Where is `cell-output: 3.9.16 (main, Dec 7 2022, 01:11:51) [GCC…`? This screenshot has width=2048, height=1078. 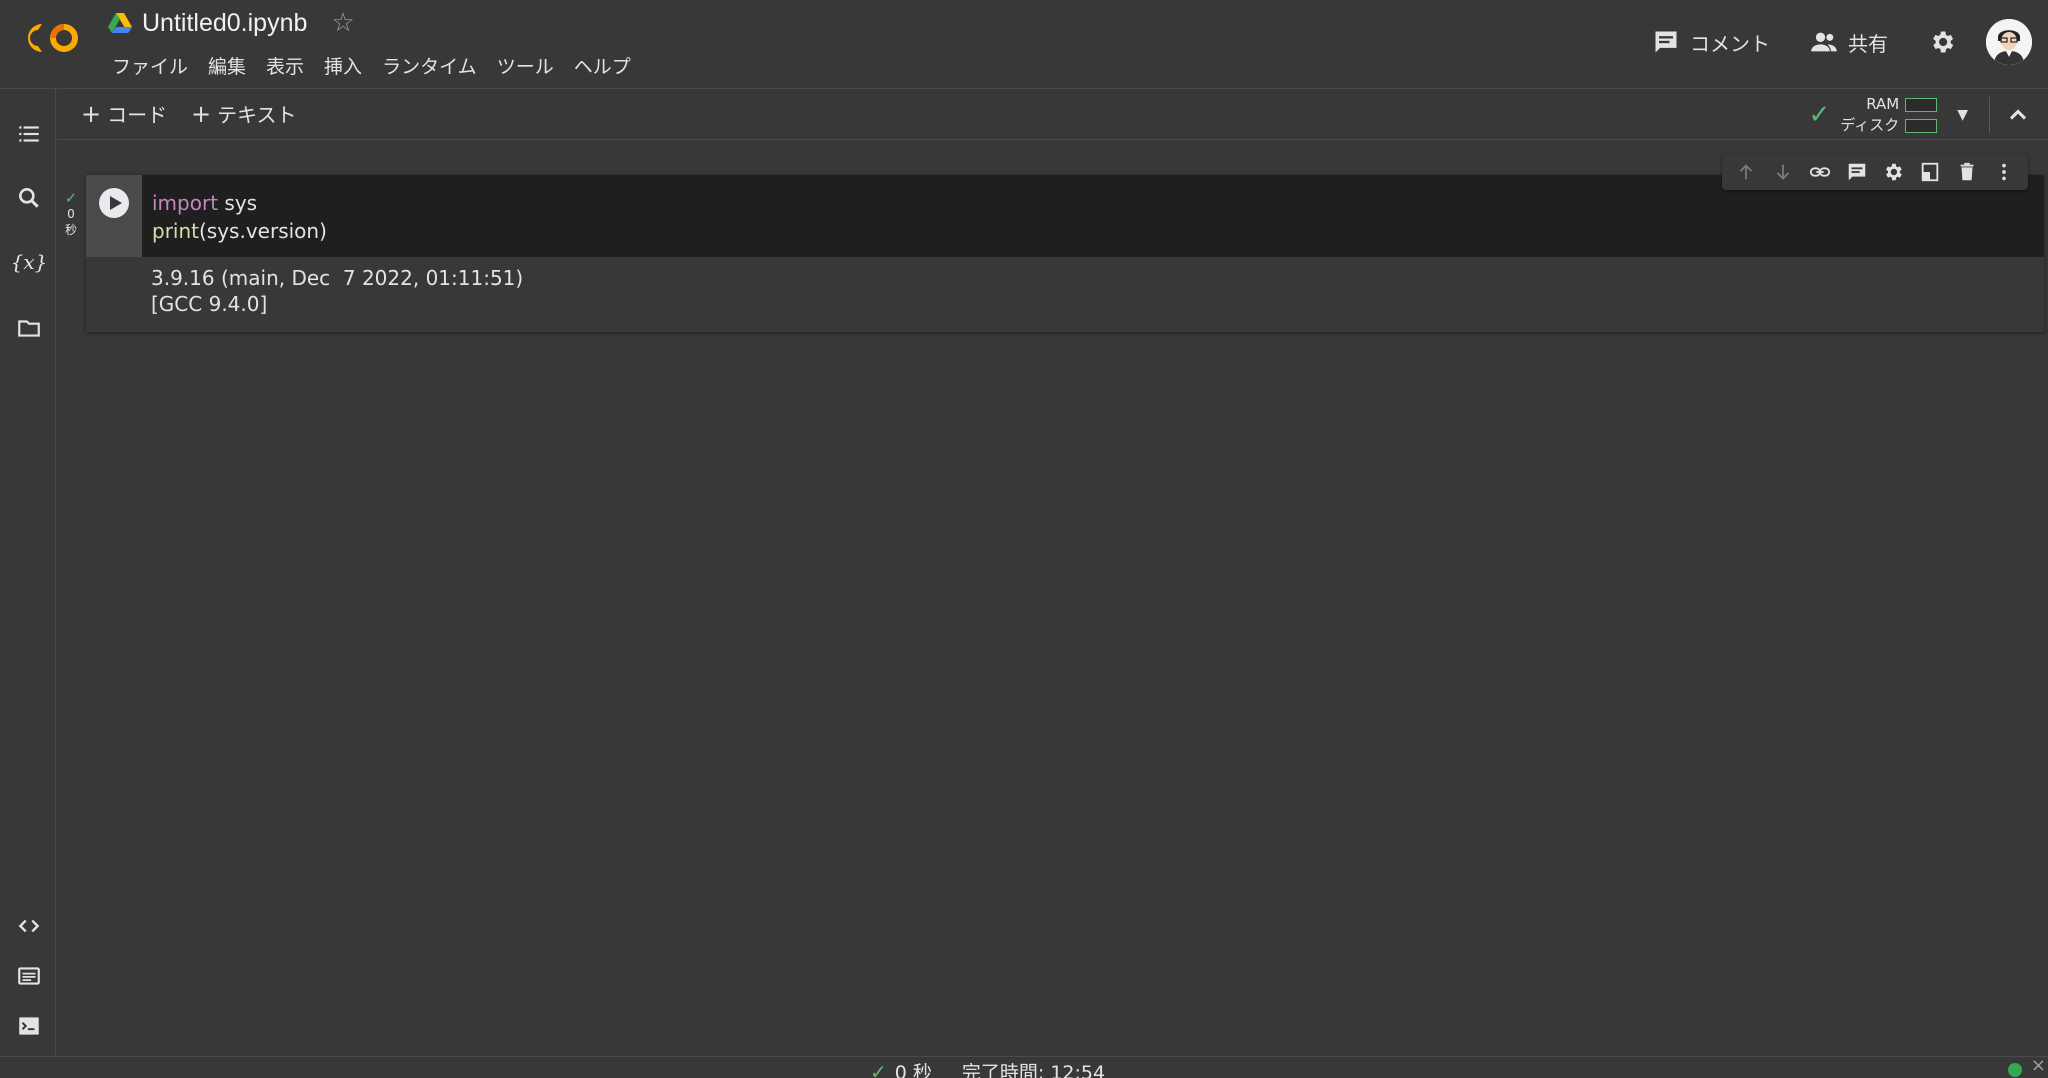 cell-output: 3.9.16 (main, Dec 7 2022, 01:11:51) [GCC… is located at coordinates (1065, 294).